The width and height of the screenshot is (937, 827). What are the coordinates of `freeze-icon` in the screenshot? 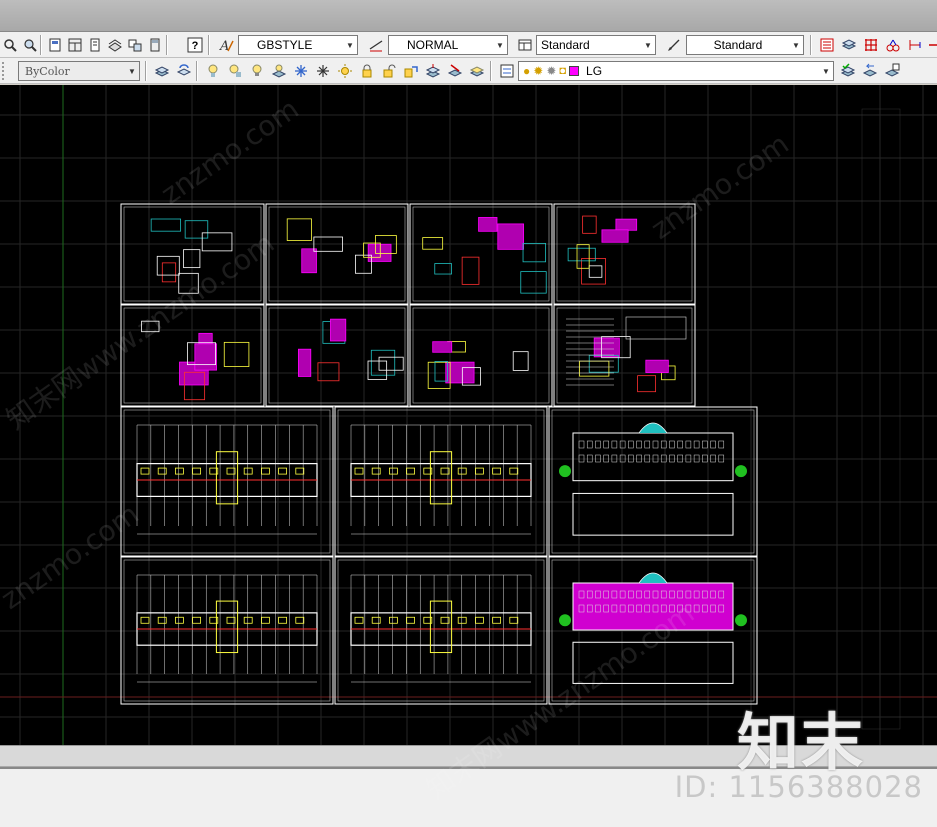 It's located at (300, 70).